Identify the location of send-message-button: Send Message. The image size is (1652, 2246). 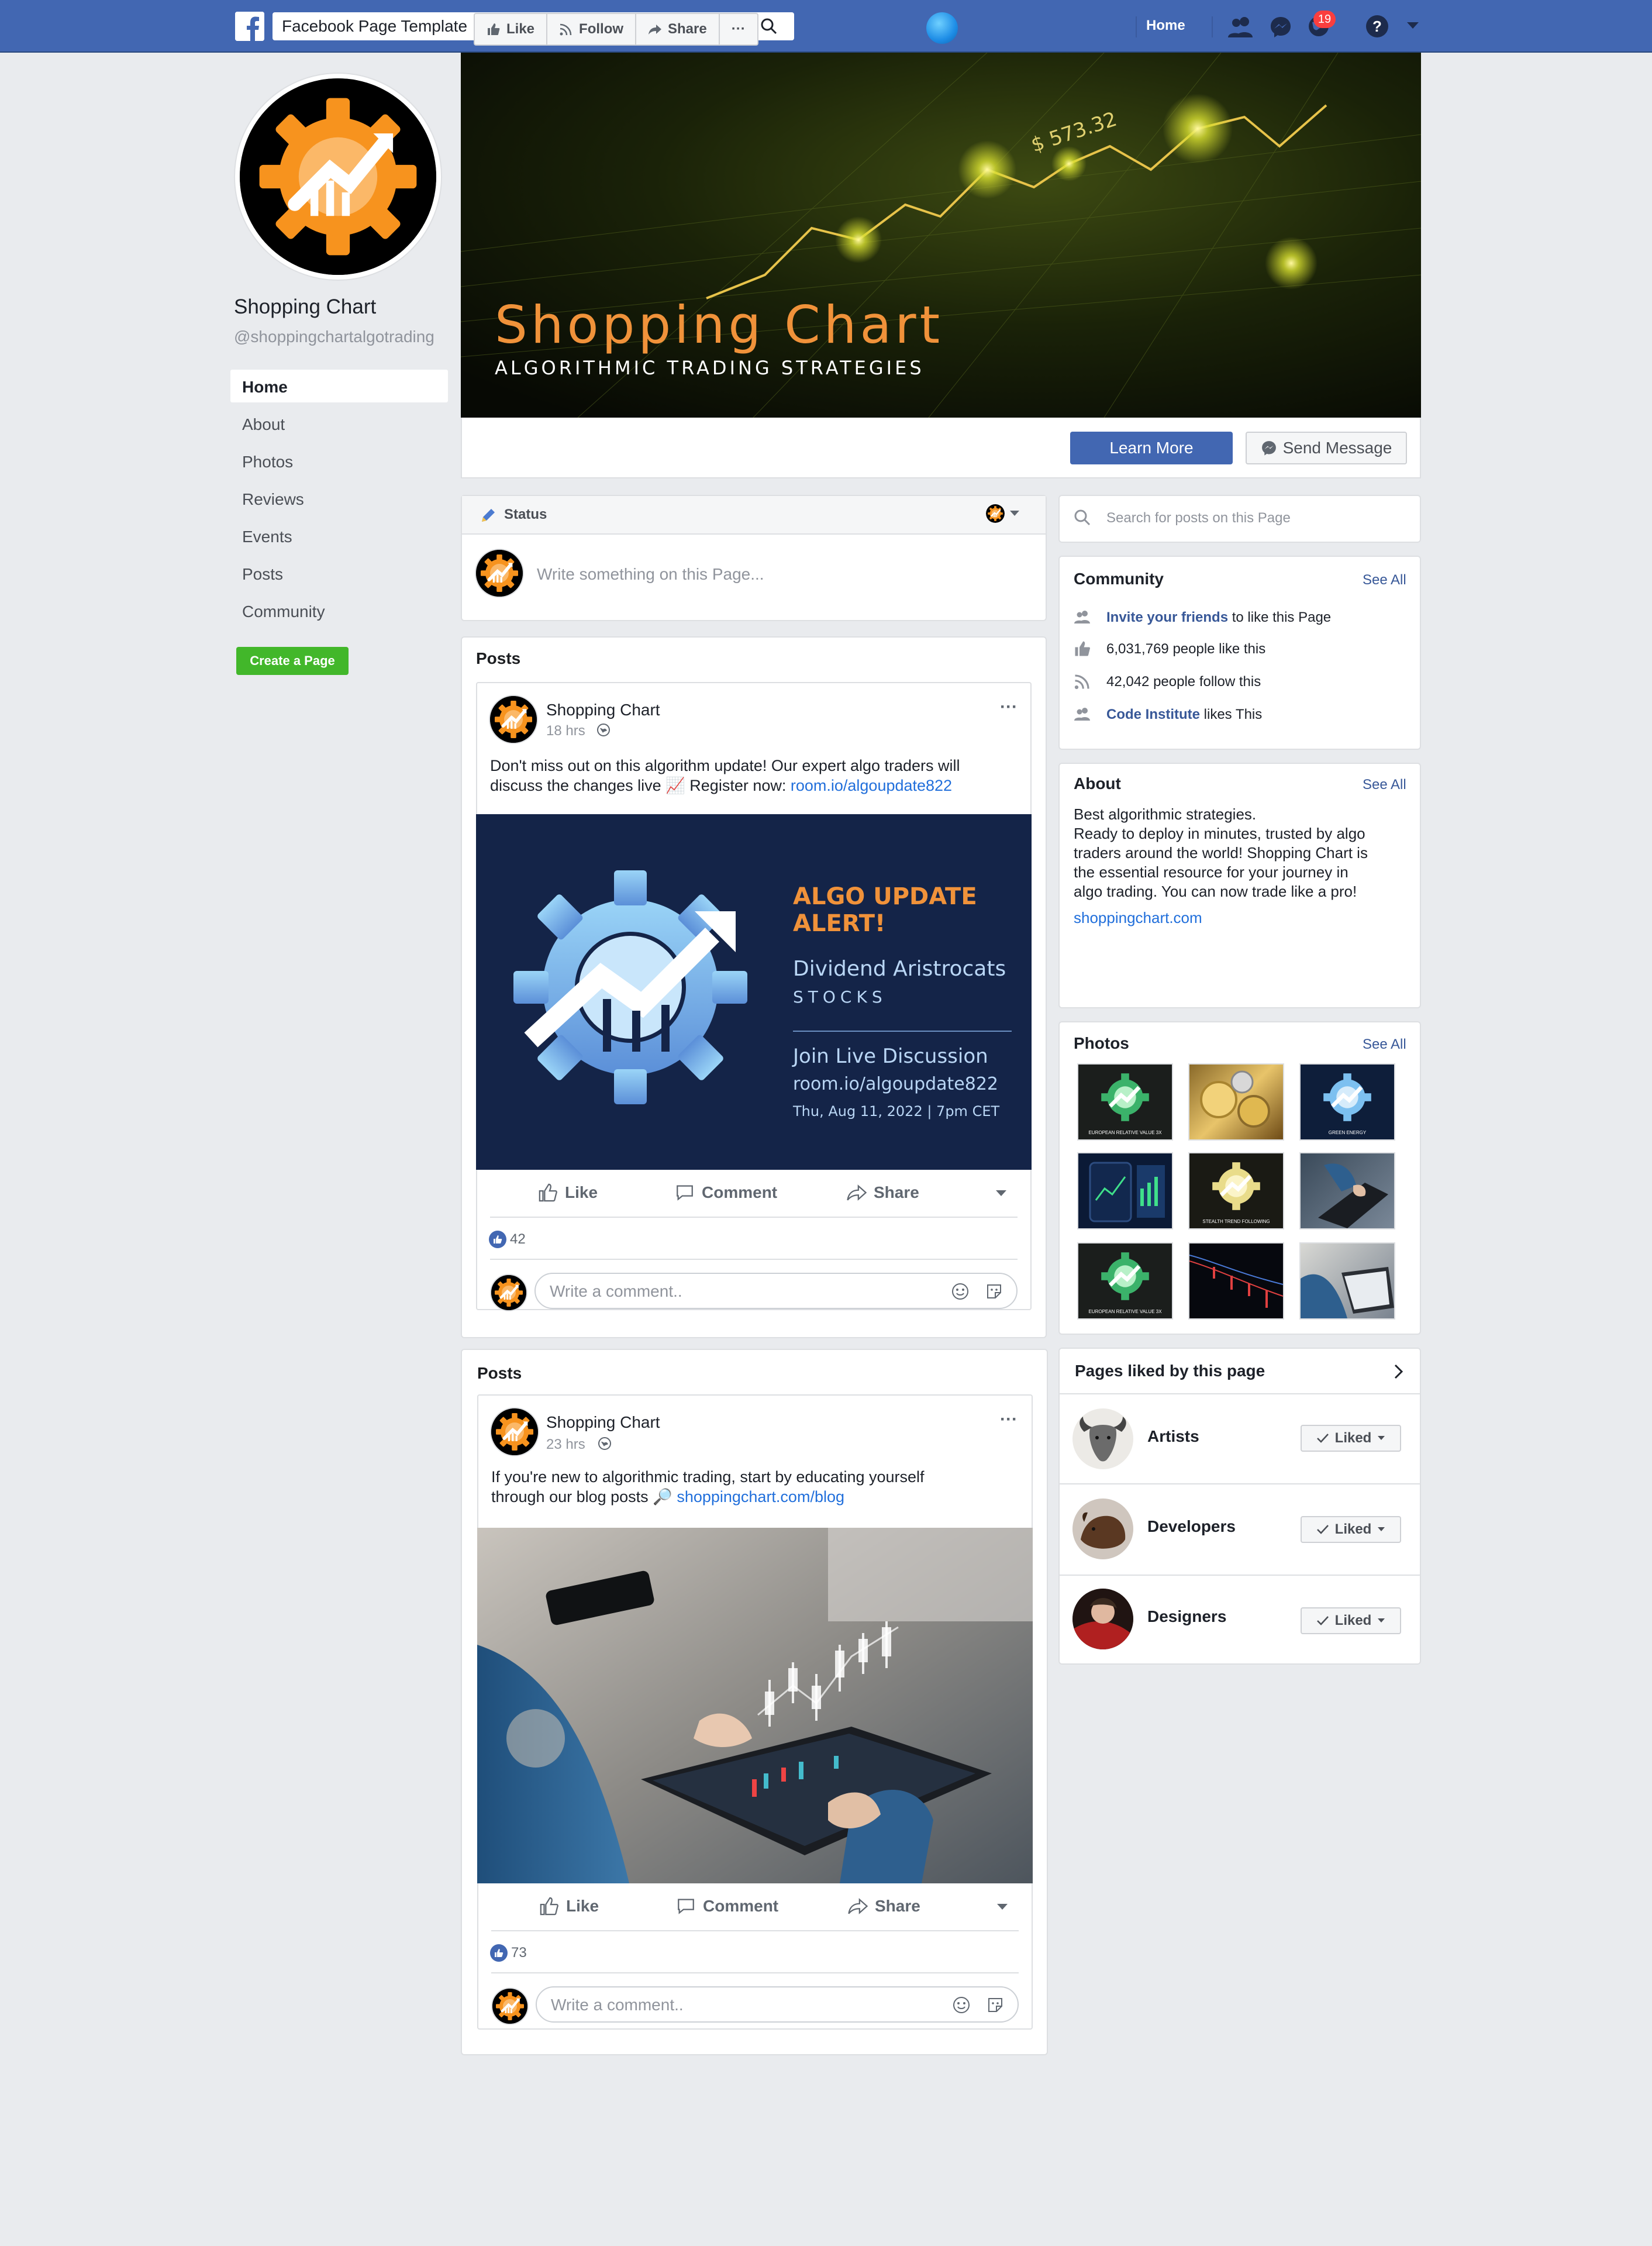
(1326, 448).